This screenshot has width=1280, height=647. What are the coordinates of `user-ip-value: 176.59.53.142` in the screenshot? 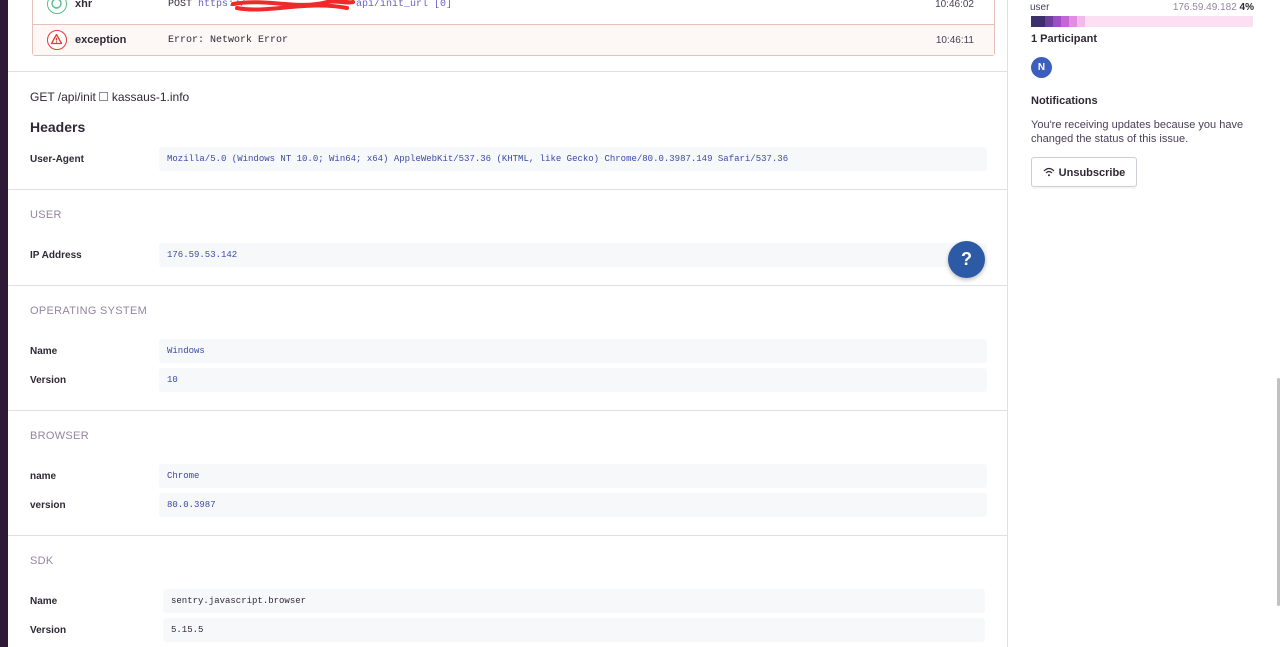 It's located at (573, 255).